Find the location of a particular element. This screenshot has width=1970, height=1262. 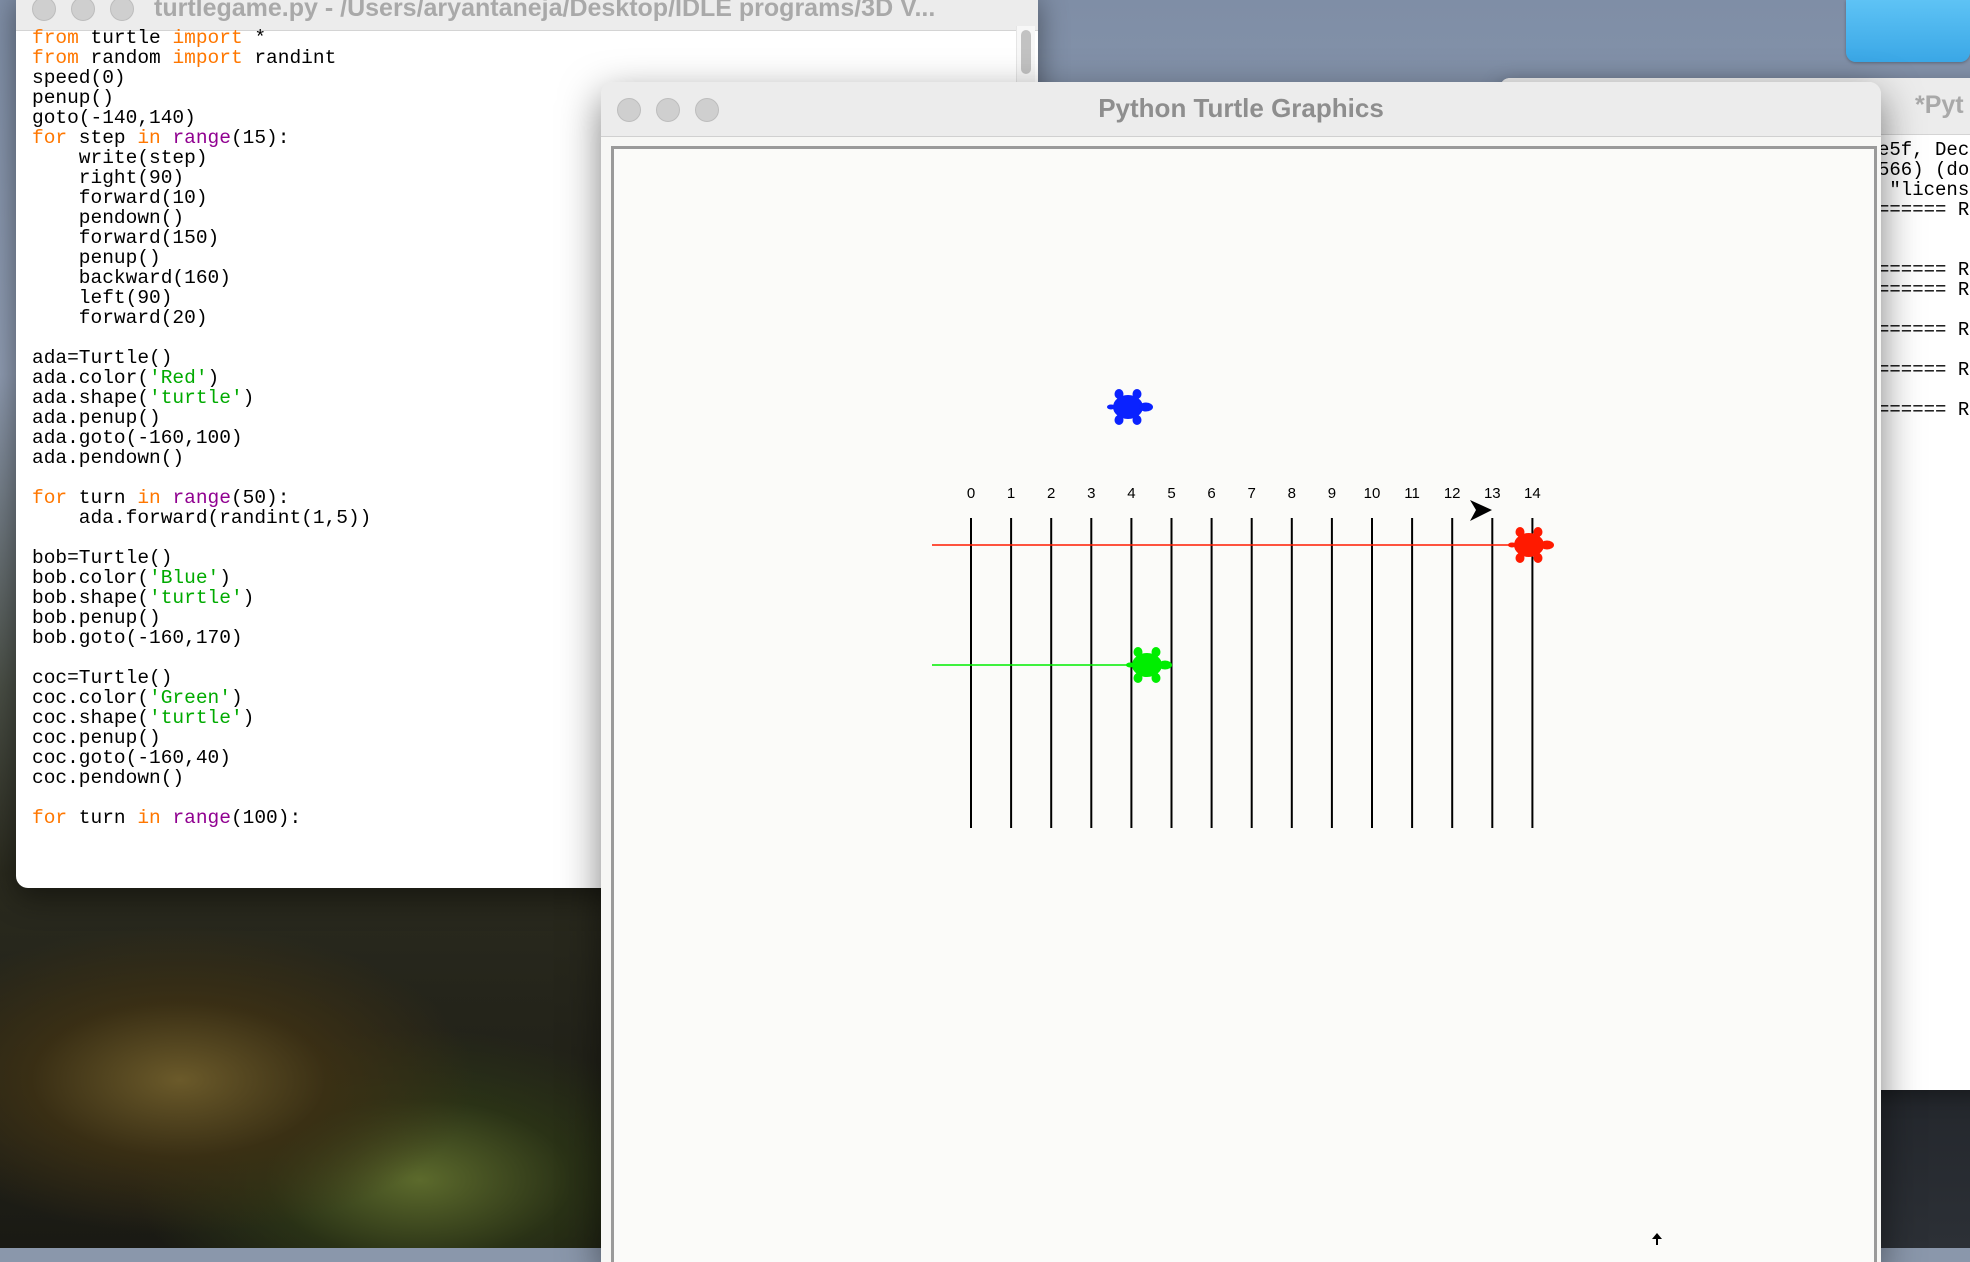

code-text: pendown() is located at coordinates (108, 218).